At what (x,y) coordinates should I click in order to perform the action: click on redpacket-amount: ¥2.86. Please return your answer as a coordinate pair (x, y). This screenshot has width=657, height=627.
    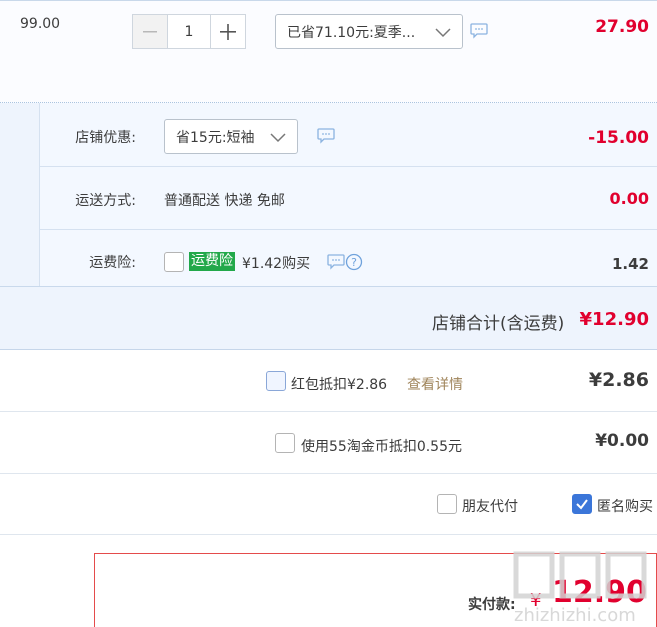
    Looking at the image, I should click on (618, 380).